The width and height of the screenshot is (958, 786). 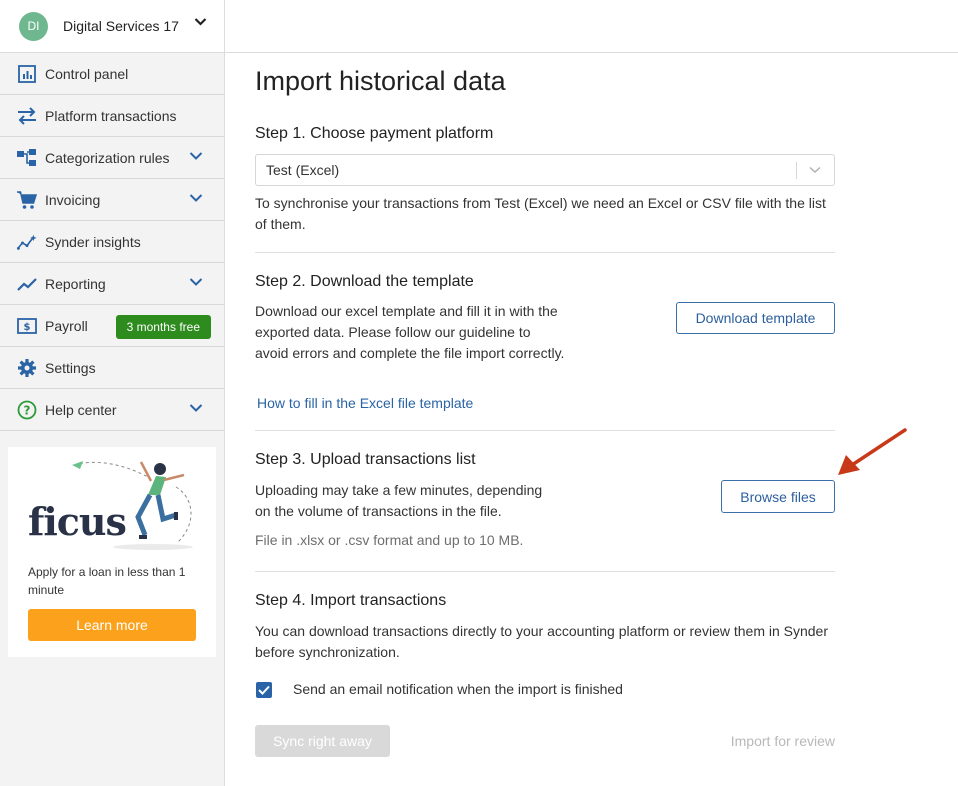 What do you see at coordinates (121, 26) in the screenshot?
I see `org-name: Digital Services 17` at bounding box center [121, 26].